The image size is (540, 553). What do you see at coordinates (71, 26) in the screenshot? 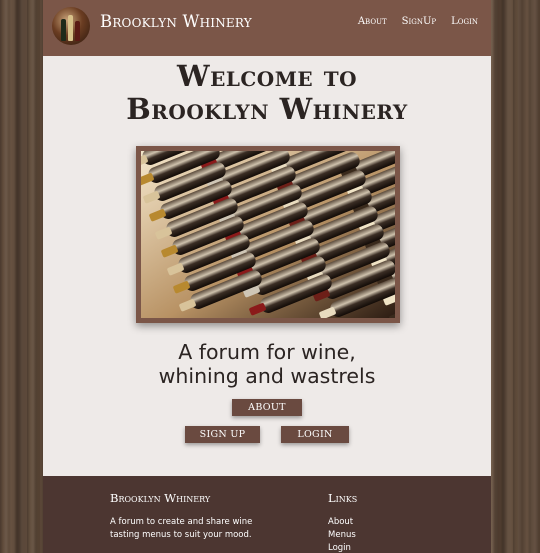
I see `wine-bottles-logo-icon` at bounding box center [71, 26].